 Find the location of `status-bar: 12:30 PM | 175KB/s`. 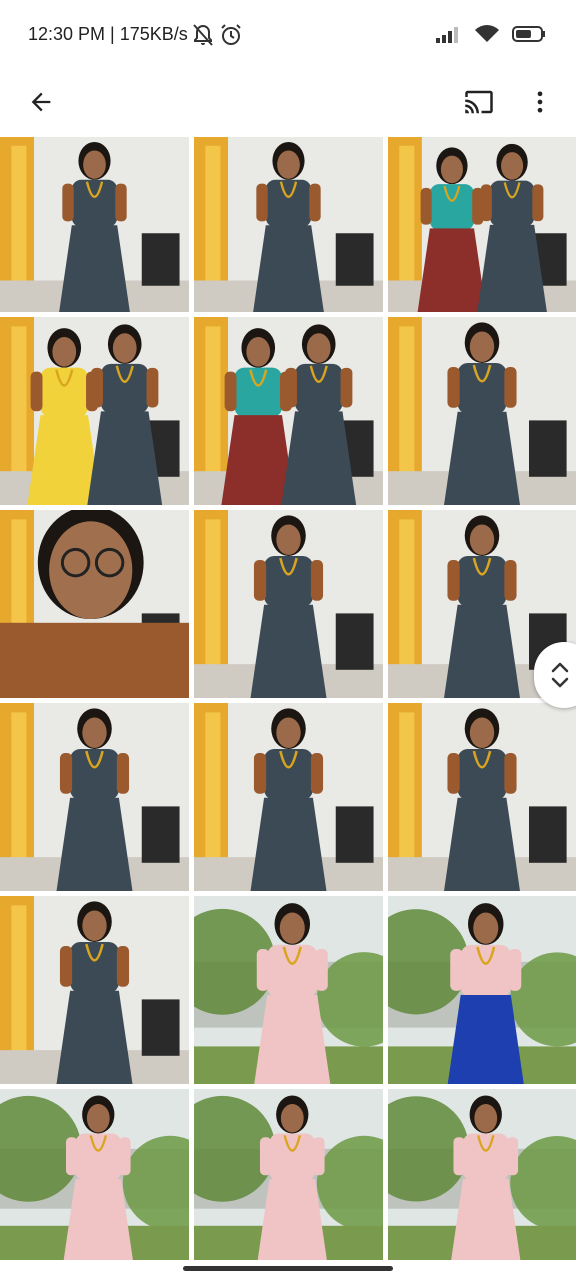

status-bar: 12:30 PM | 175KB/s is located at coordinates (288, 36).